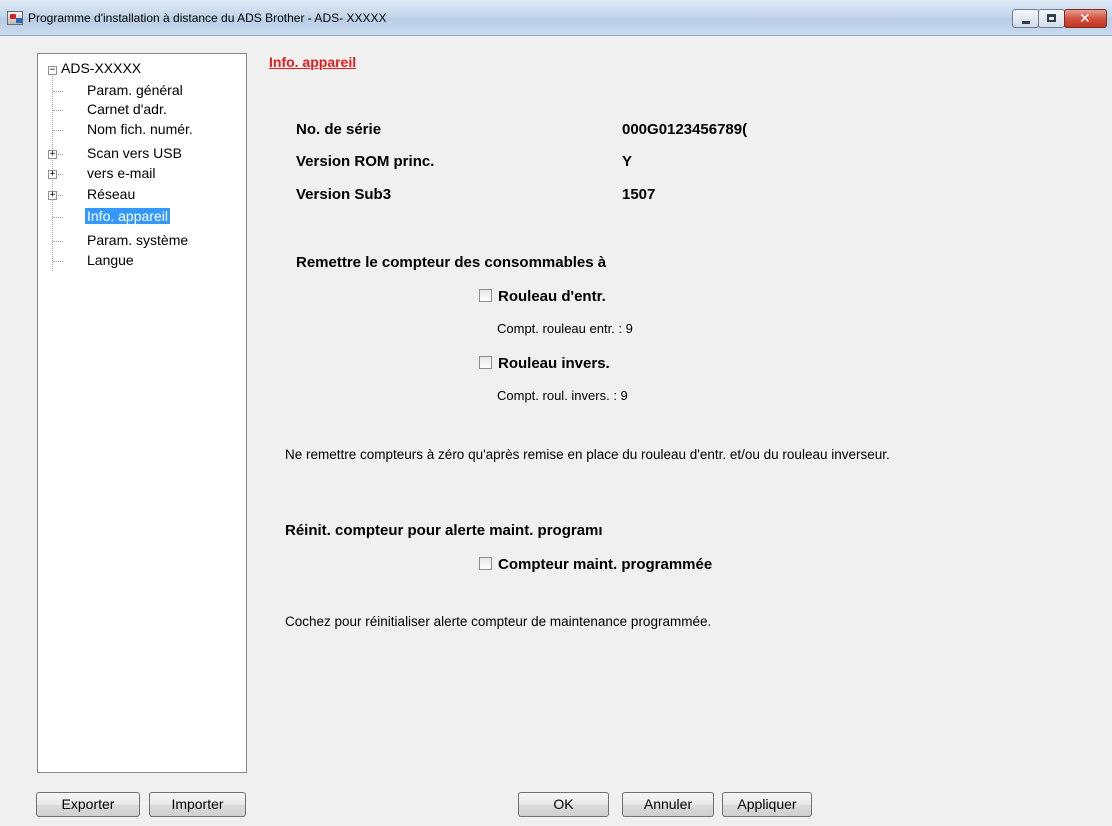  What do you see at coordinates (121, 173) in the screenshot?
I see `tree-item-vers-email: vers e-mail` at bounding box center [121, 173].